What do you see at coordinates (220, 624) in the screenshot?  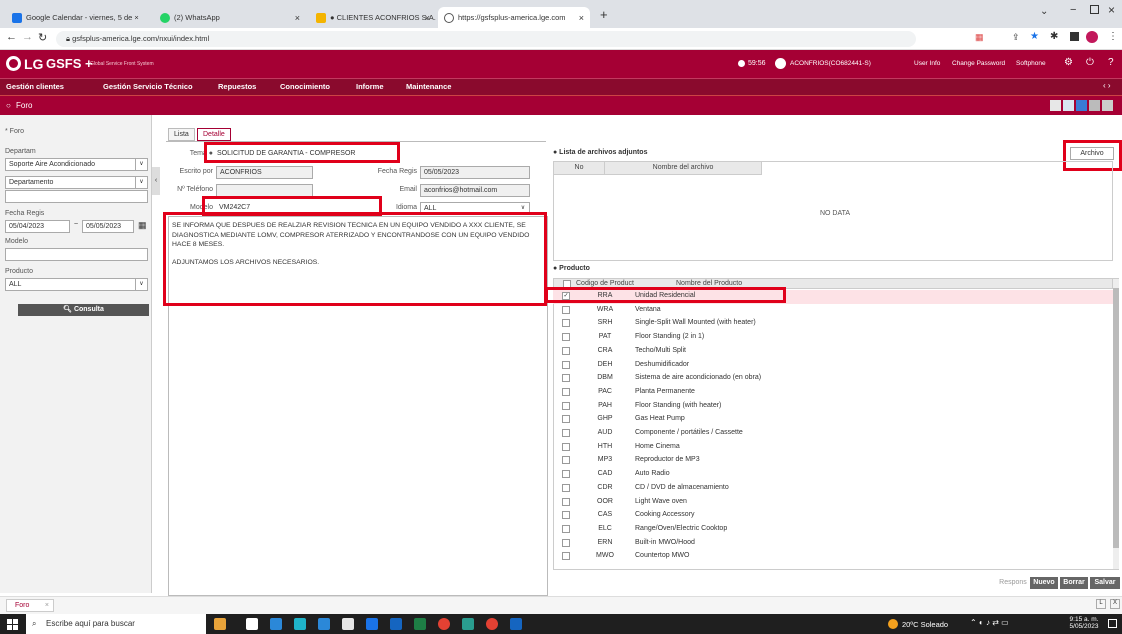 I see `taskbar-weather-image` at bounding box center [220, 624].